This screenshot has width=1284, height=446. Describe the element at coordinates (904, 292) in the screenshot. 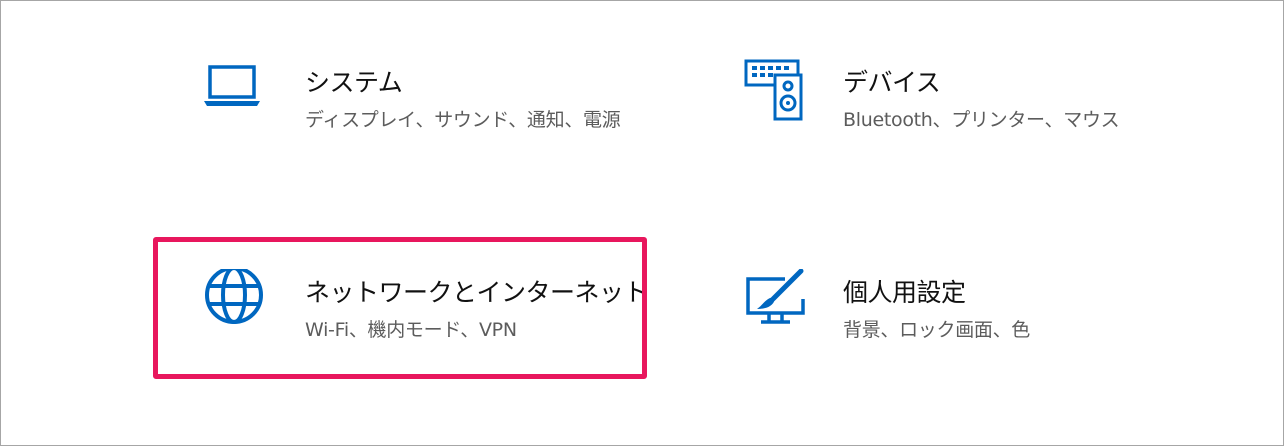

I see `tile-personalization-title: 個人用設定` at that location.